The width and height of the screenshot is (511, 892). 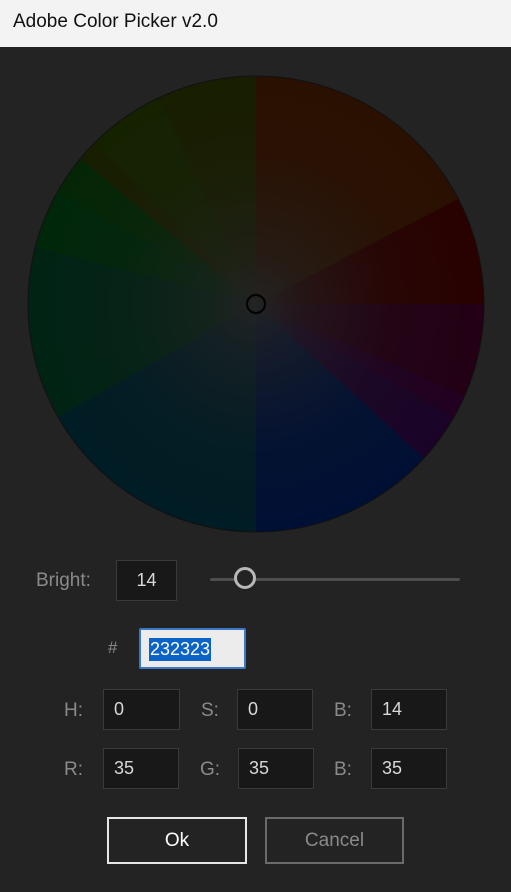 What do you see at coordinates (409, 709) in the screenshot?
I see `hsb-b-field: 14` at bounding box center [409, 709].